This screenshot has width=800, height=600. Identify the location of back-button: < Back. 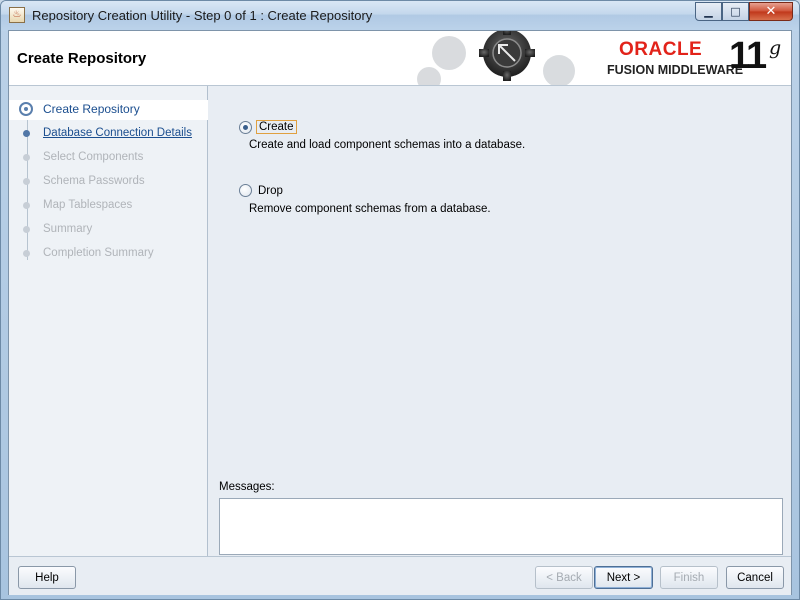
(564, 577).